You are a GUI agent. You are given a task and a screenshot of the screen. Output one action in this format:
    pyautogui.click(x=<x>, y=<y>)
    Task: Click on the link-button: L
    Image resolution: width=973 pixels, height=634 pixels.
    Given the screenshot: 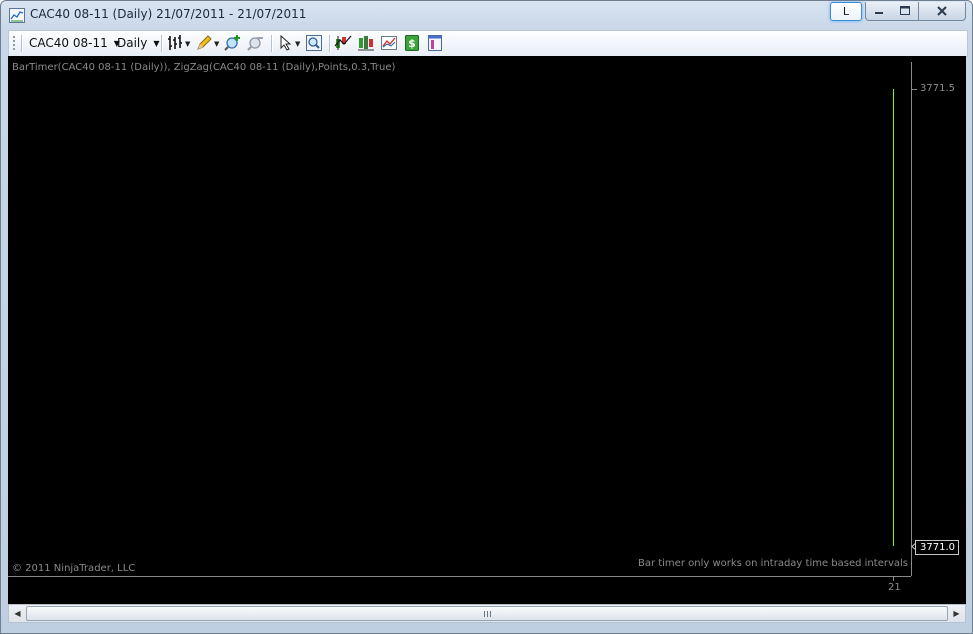 What is the action you would take?
    pyautogui.click(x=846, y=11)
    